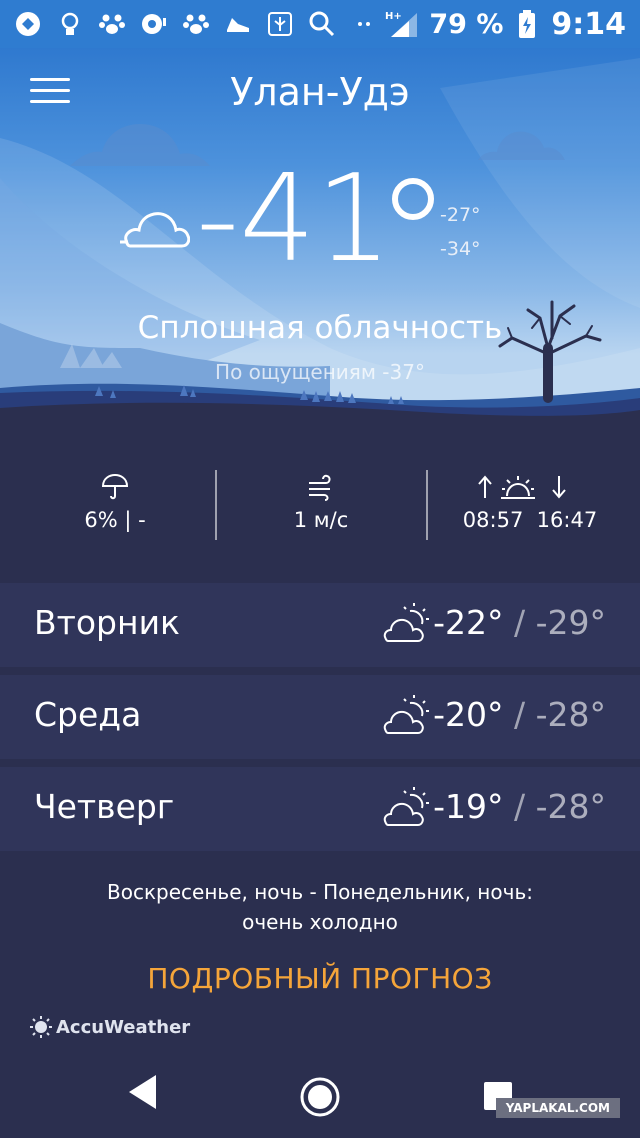 The image size is (640, 1138). I want to click on current-temperature: -41, so click(294, 219).